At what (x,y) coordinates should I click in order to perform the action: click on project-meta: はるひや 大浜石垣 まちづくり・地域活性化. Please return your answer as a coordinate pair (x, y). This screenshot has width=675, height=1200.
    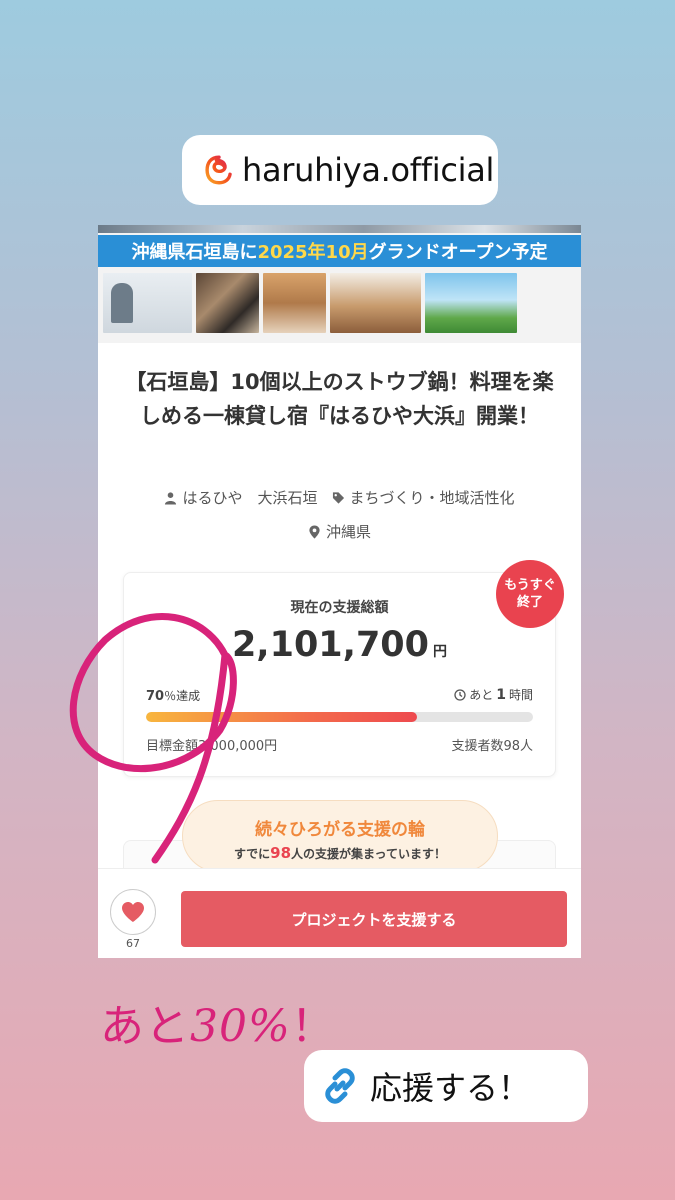
    Looking at the image, I should click on (339, 497).